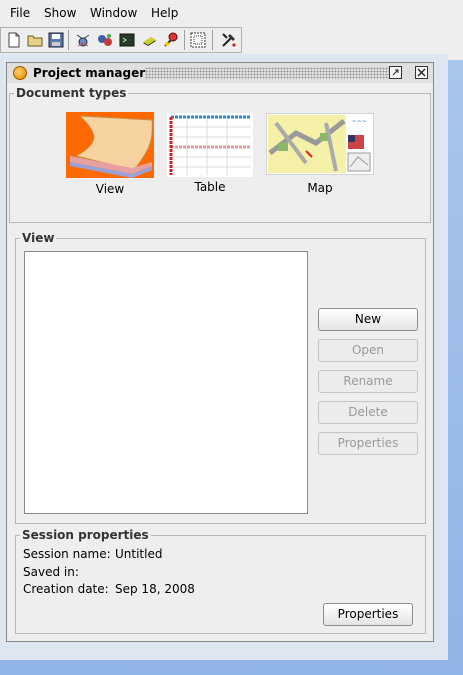 This screenshot has width=463, height=675. I want to click on doc-type-map-label: Map, so click(320, 188).